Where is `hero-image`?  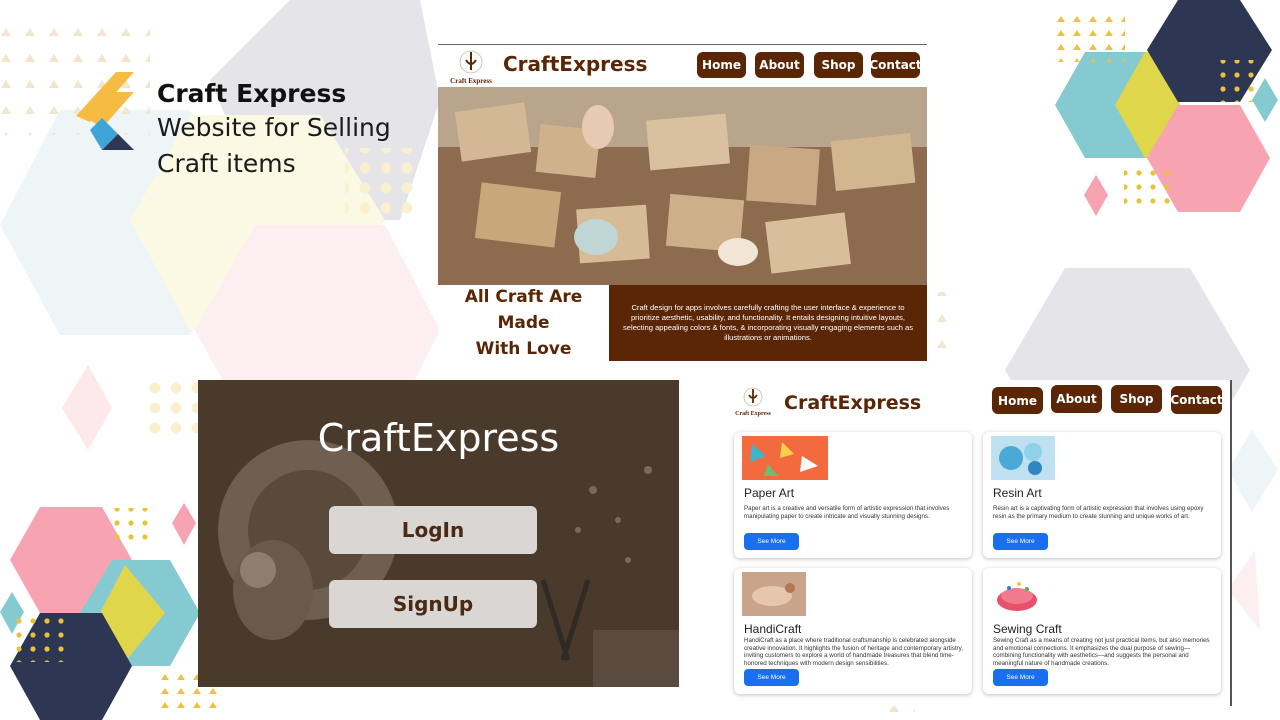 hero-image is located at coordinates (682, 186).